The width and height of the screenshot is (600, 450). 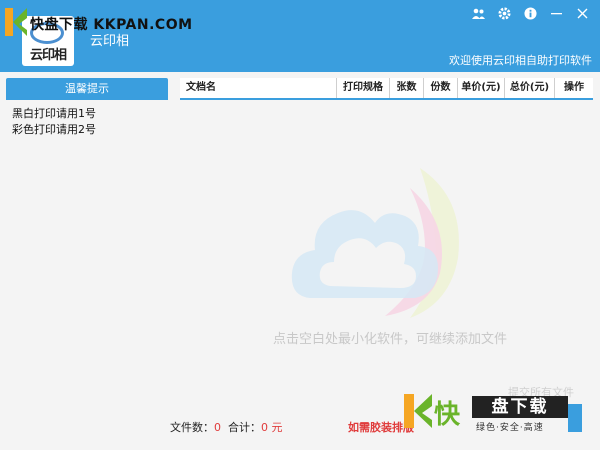 What do you see at coordinates (363, 88) in the screenshot?
I see `column-print-spec: 打印规格` at bounding box center [363, 88].